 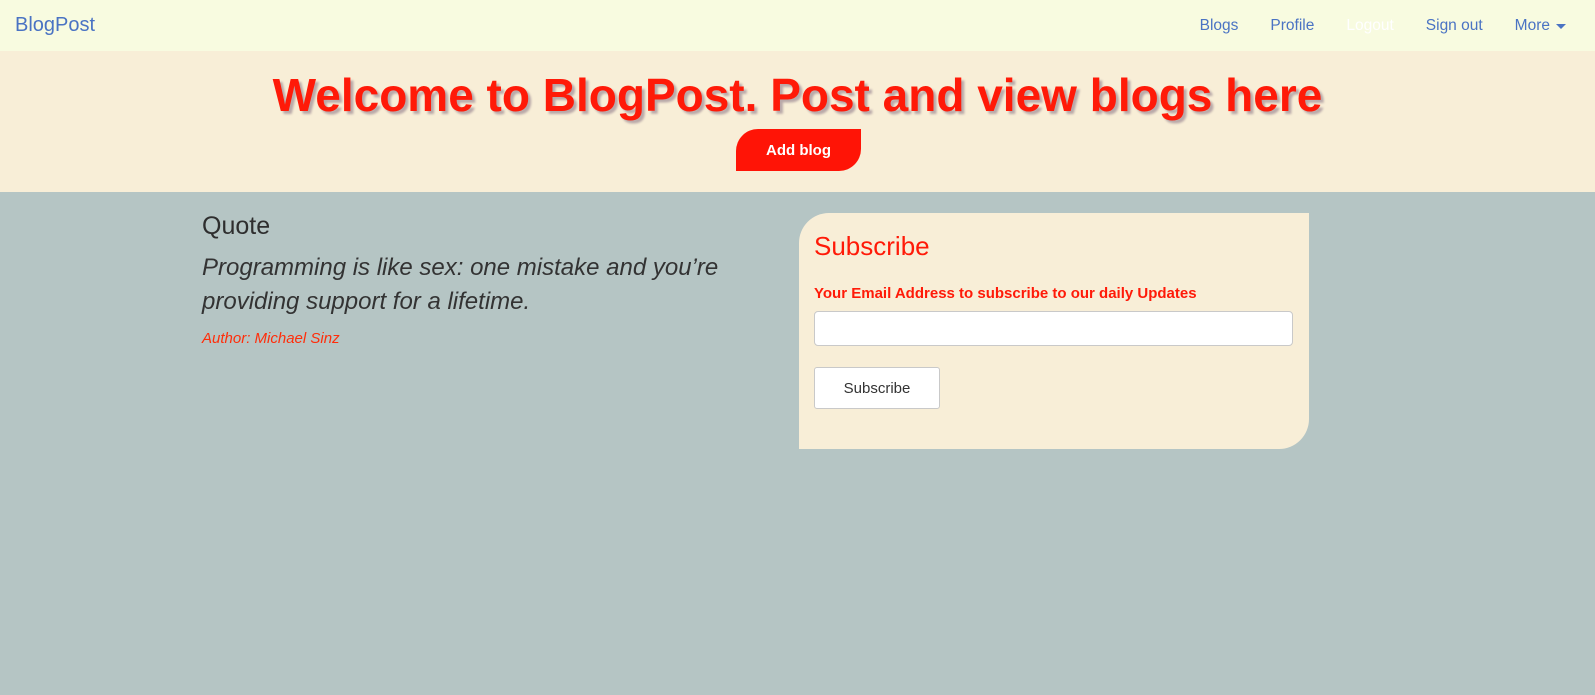 What do you see at coordinates (271, 338) in the screenshot?
I see `quote-author: Author: Michael Sinz` at bounding box center [271, 338].